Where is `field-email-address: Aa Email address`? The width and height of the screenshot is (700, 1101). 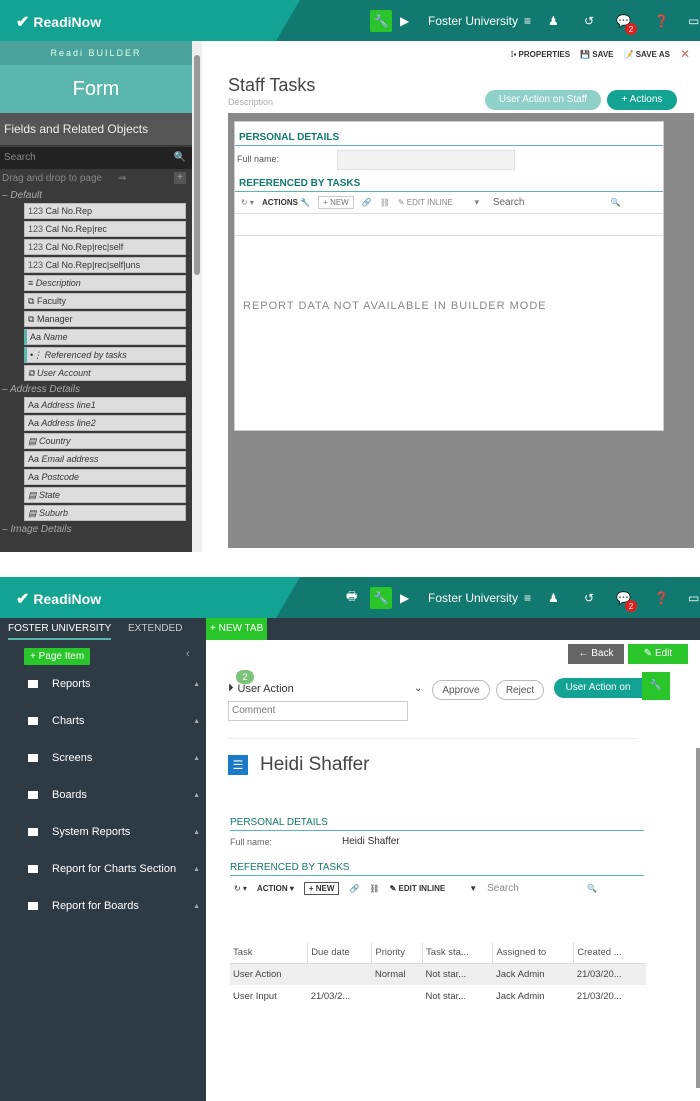 field-email-address: Aa Email address is located at coordinates (105, 459).